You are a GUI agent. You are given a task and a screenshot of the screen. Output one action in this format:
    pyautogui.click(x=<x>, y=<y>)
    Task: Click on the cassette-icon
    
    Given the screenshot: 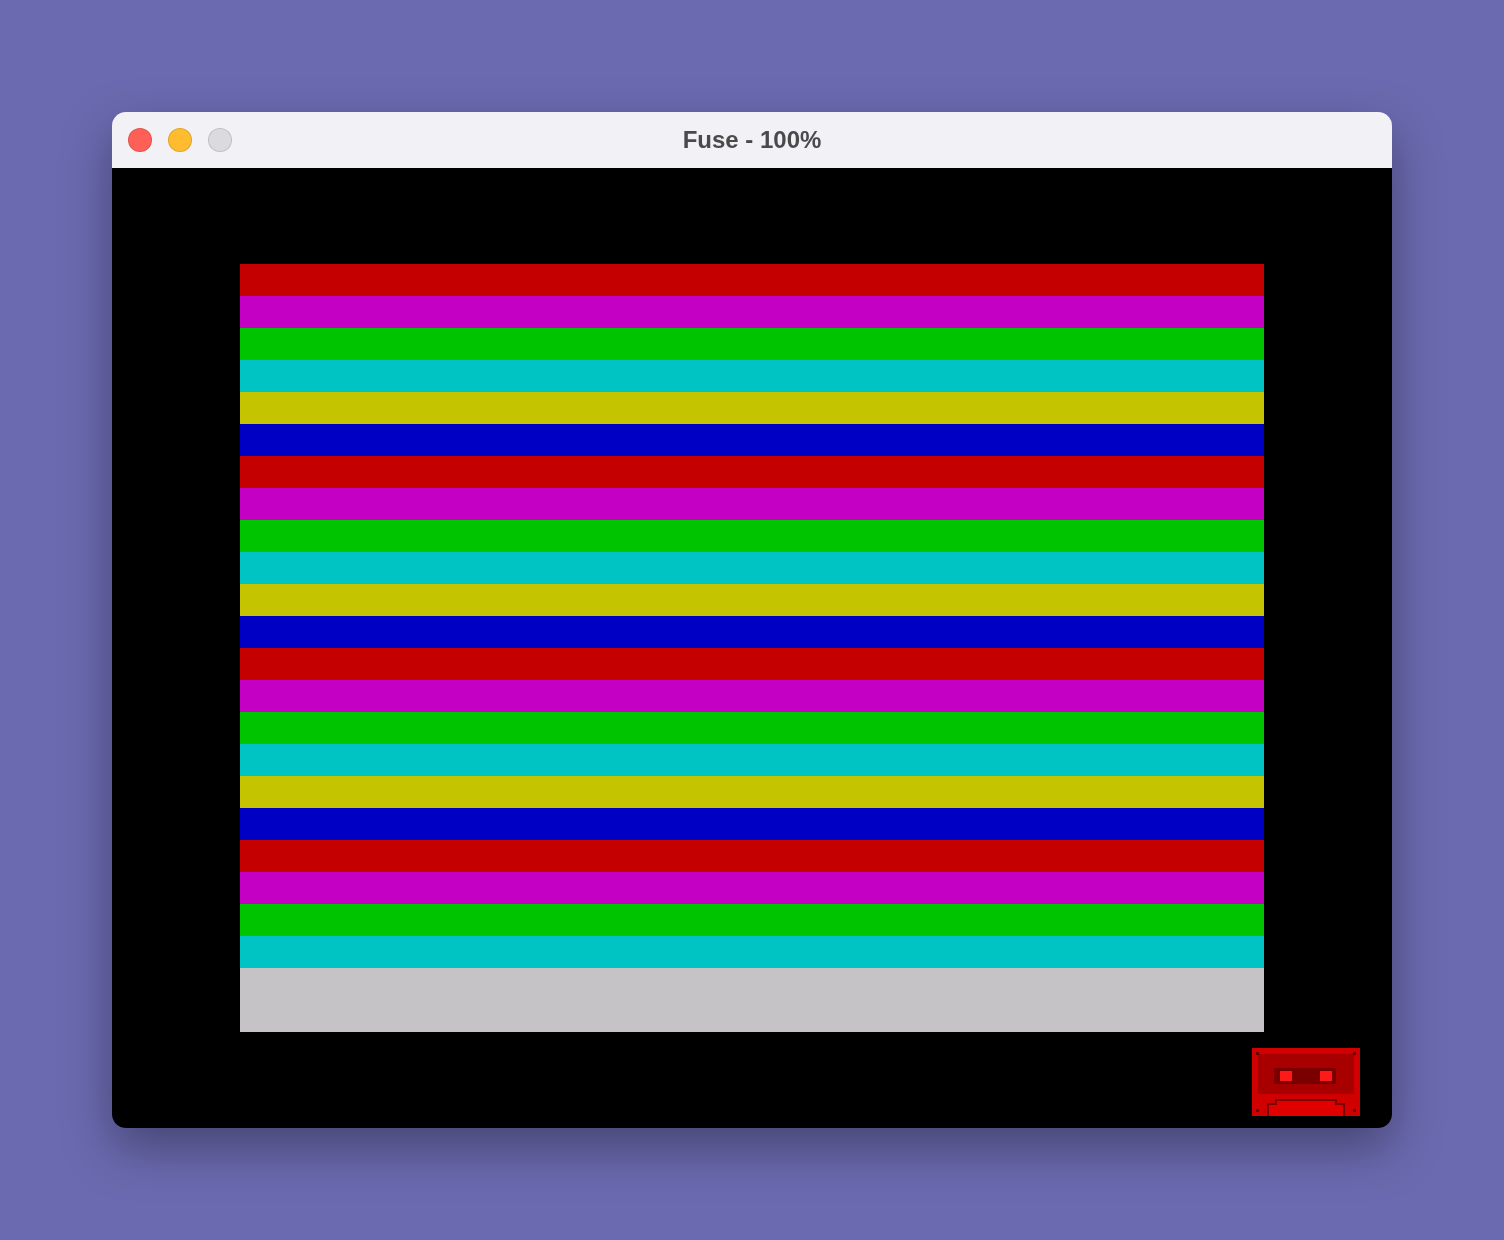 What is the action you would take?
    pyautogui.click(x=1306, y=1082)
    